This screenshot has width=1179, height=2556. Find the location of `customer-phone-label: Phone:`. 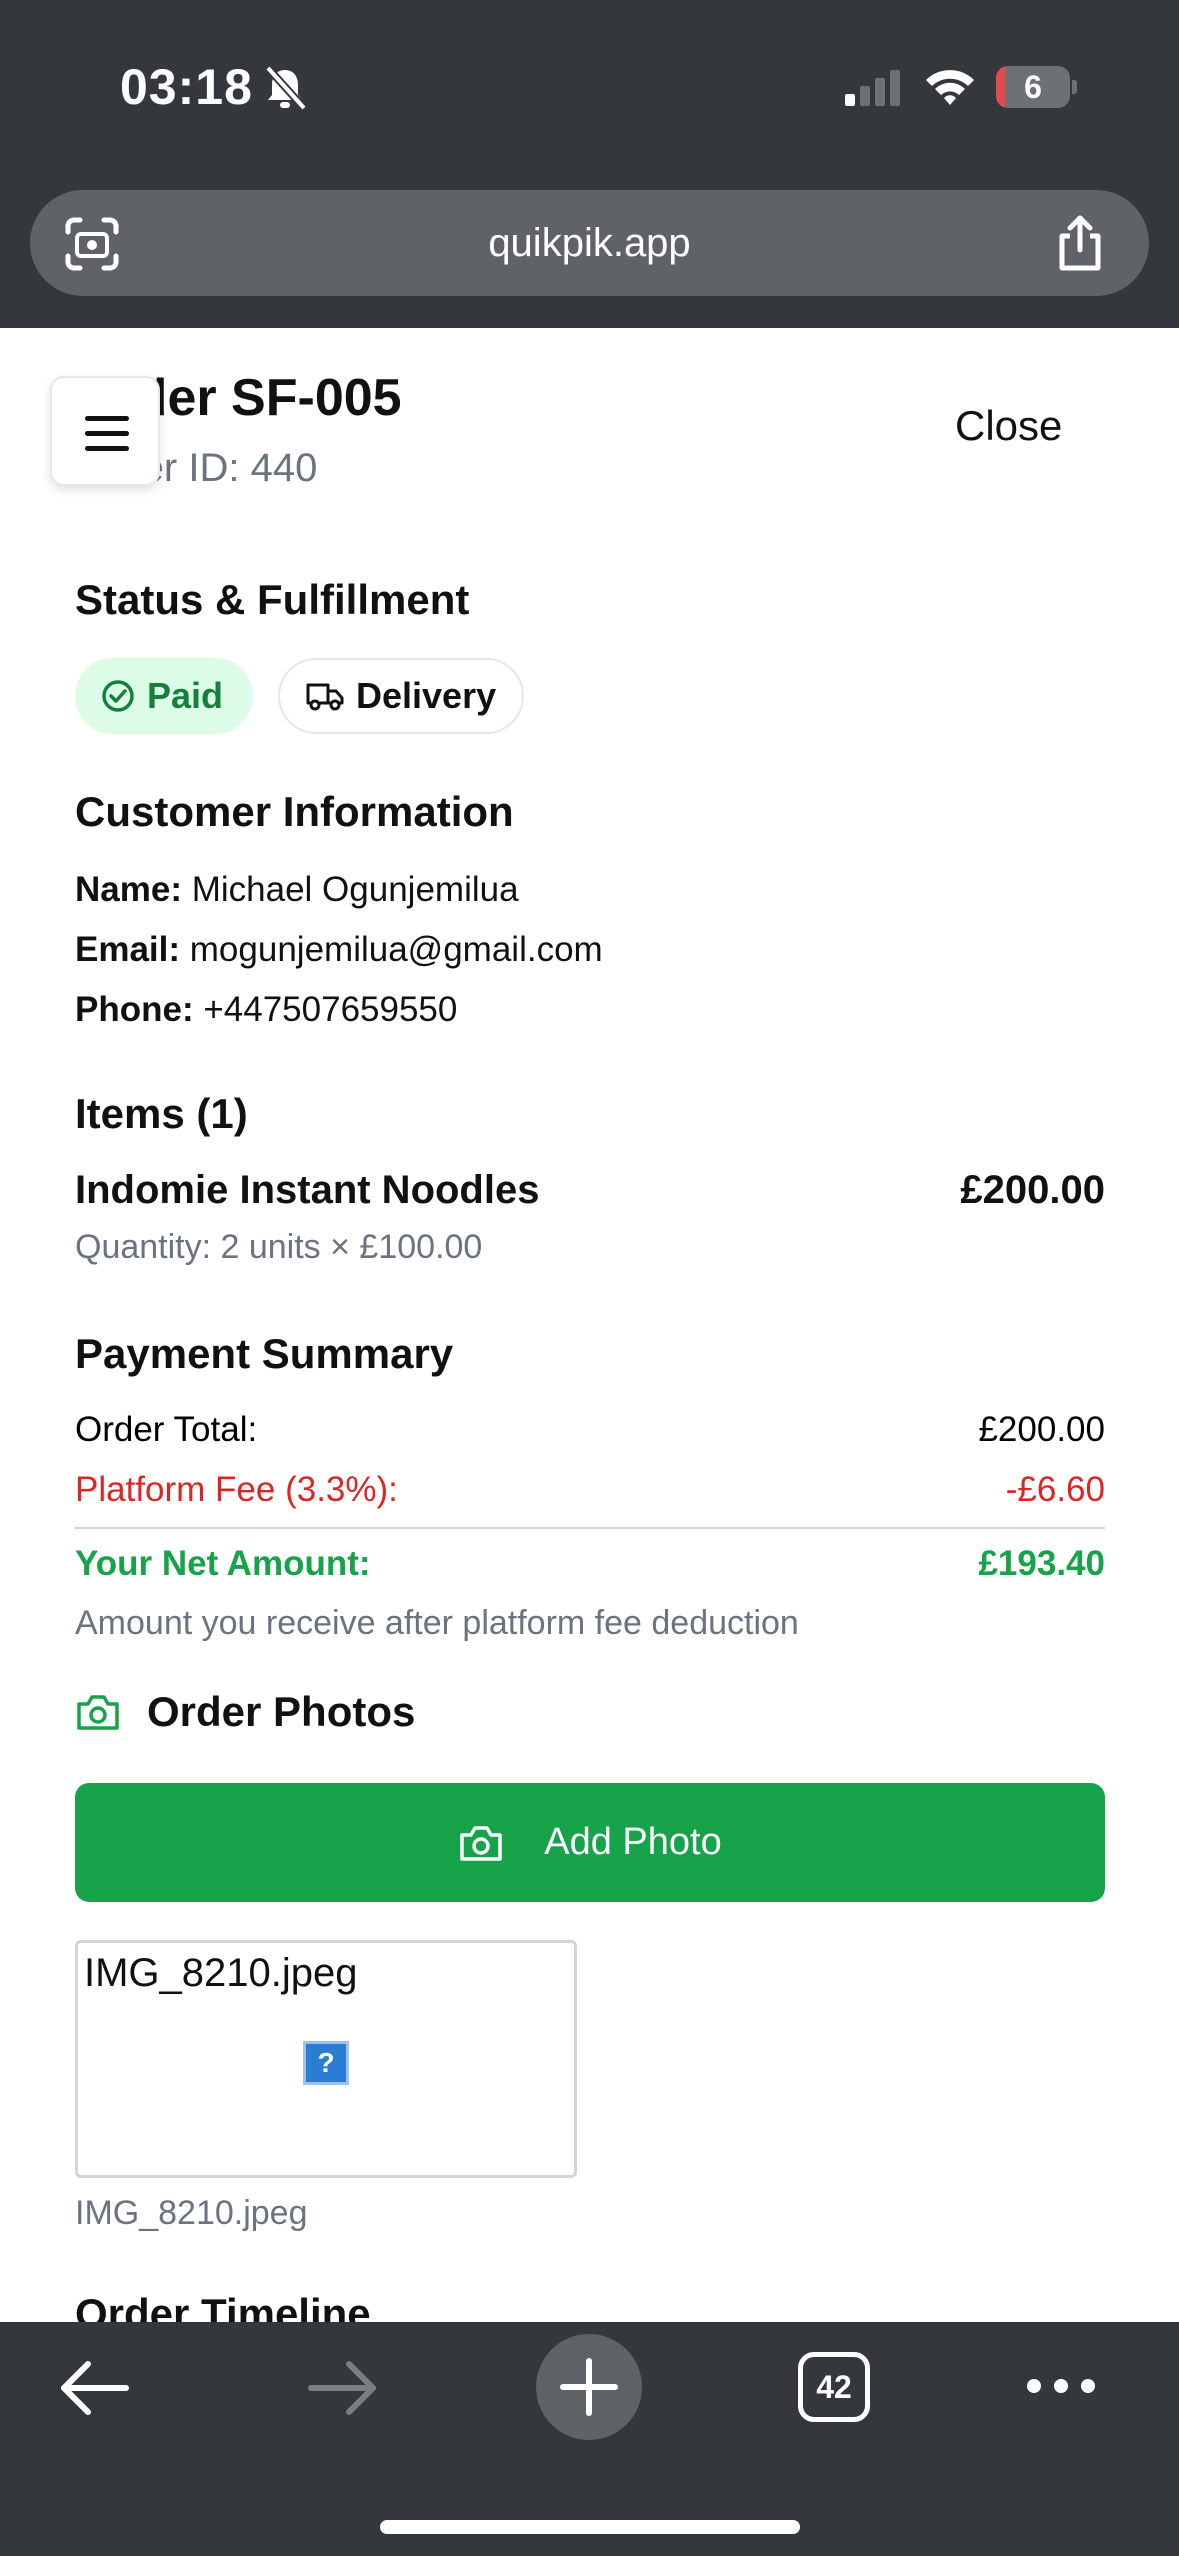

customer-phone-label: Phone: is located at coordinates (134, 1009).